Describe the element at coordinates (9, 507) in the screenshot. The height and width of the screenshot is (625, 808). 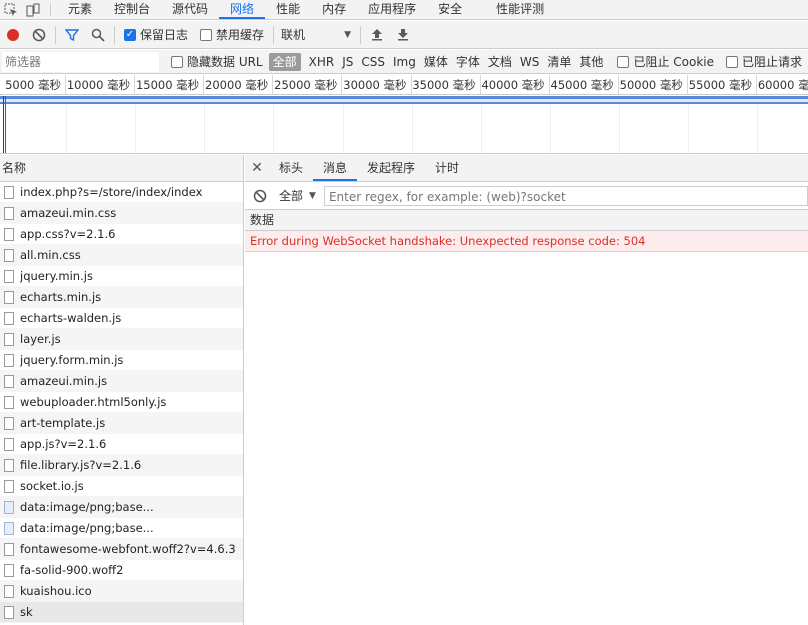
I see `image-file-icon` at that location.